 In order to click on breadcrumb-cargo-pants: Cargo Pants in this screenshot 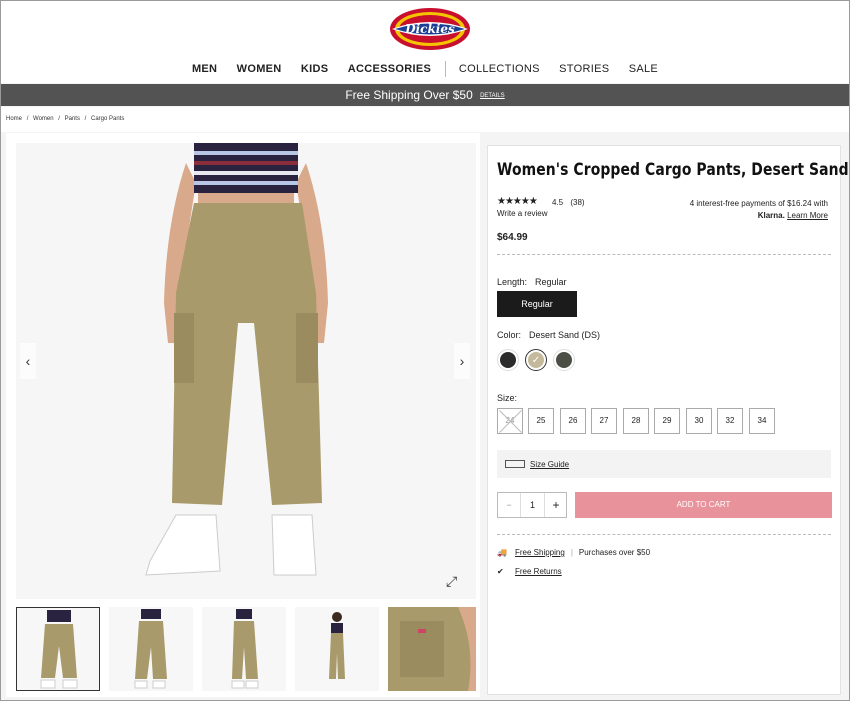, I will do `click(107, 119)`.